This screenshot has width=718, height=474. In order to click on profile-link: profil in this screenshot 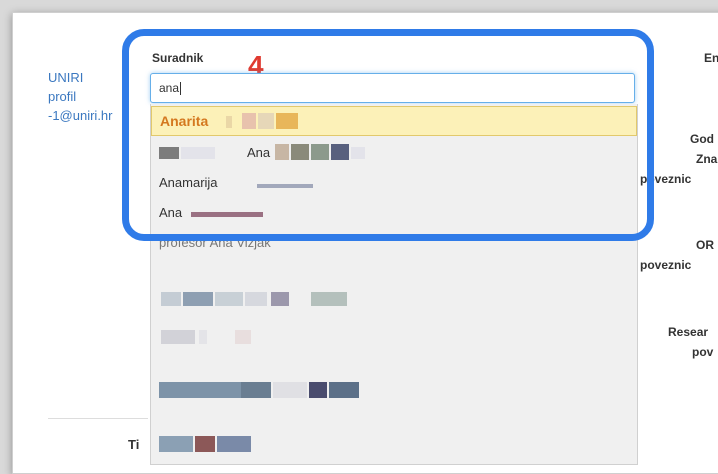, I will do `click(80, 96)`.